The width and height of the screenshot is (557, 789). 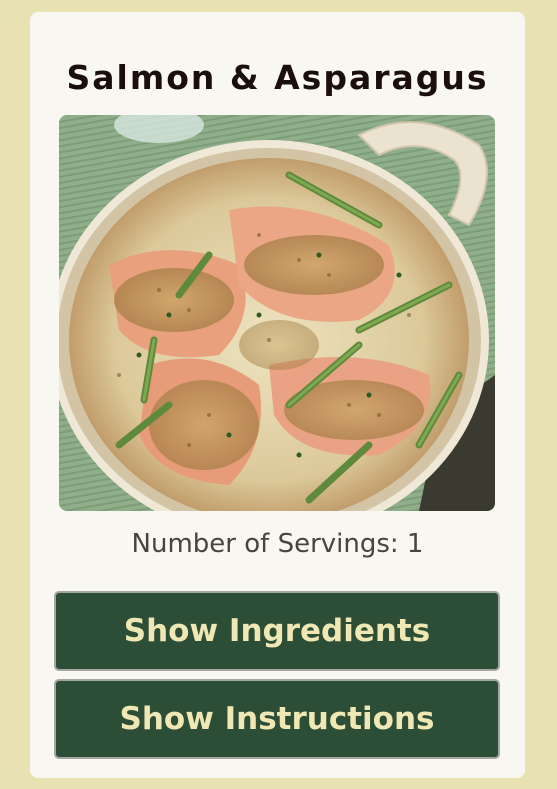 What do you see at coordinates (277, 631) in the screenshot?
I see `show-ingredients-button: Show Ingredients` at bounding box center [277, 631].